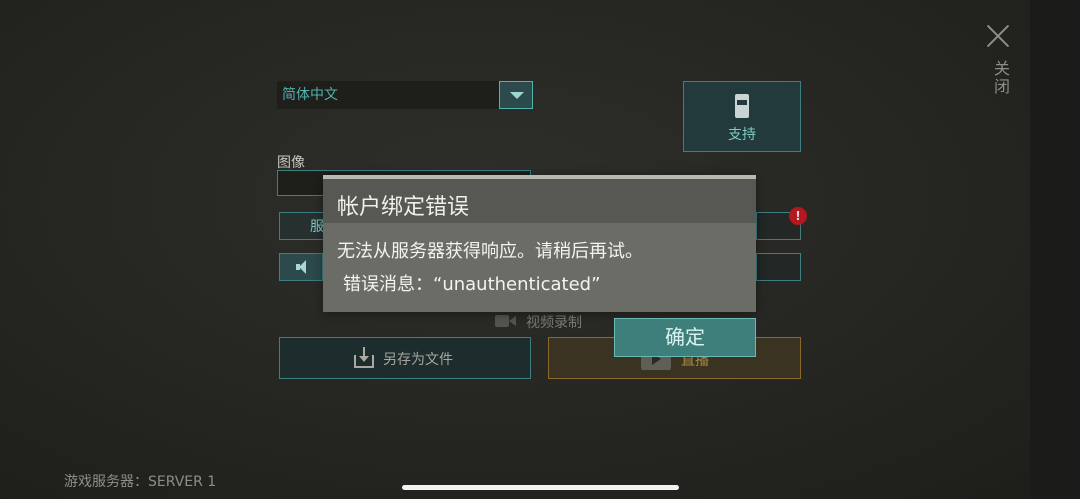 Image resolution: width=1080 pixels, height=499 pixels. I want to click on close-icon, so click(998, 36).